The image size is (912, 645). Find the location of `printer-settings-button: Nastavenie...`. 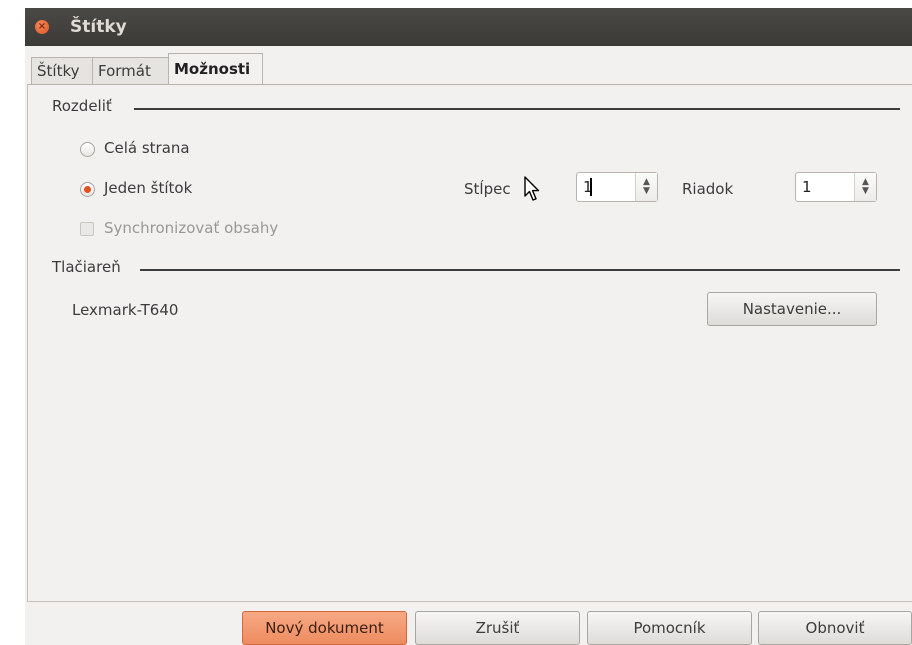

printer-settings-button: Nastavenie... is located at coordinates (792, 309).